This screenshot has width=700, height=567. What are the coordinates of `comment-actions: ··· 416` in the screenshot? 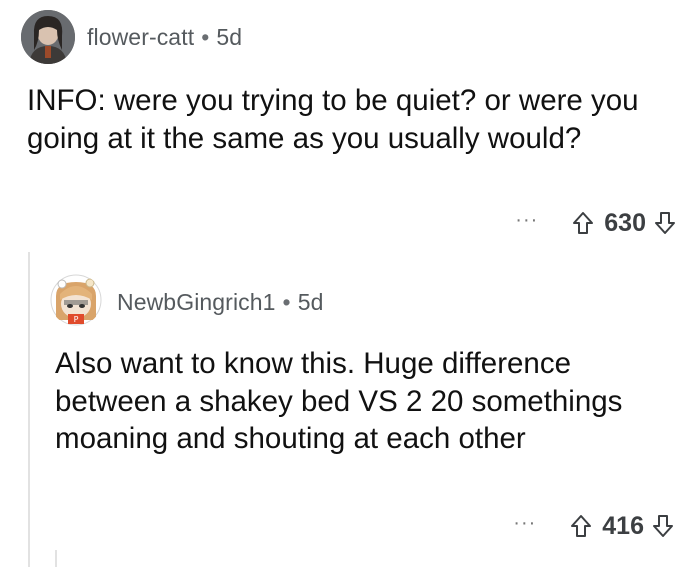 It's located at (593, 526).